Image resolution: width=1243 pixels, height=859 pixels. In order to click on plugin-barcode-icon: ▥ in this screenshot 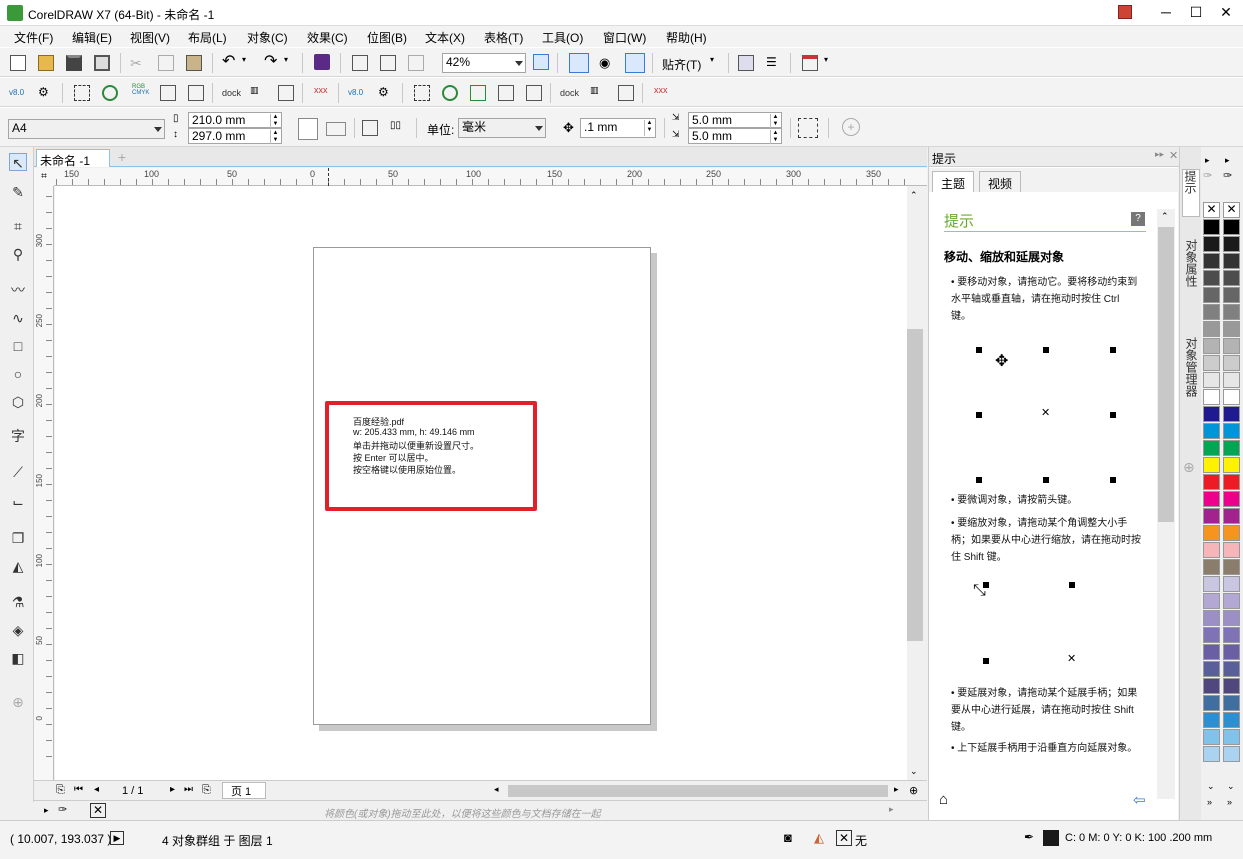, I will do `click(258, 93)`.